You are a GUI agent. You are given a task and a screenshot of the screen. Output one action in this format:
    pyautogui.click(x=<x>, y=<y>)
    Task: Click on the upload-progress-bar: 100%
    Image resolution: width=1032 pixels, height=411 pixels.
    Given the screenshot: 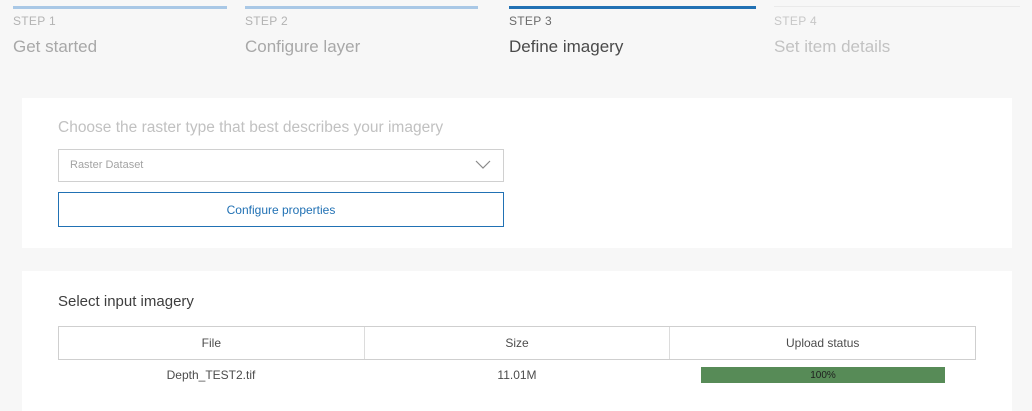 What is the action you would take?
    pyautogui.click(x=823, y=375)
    